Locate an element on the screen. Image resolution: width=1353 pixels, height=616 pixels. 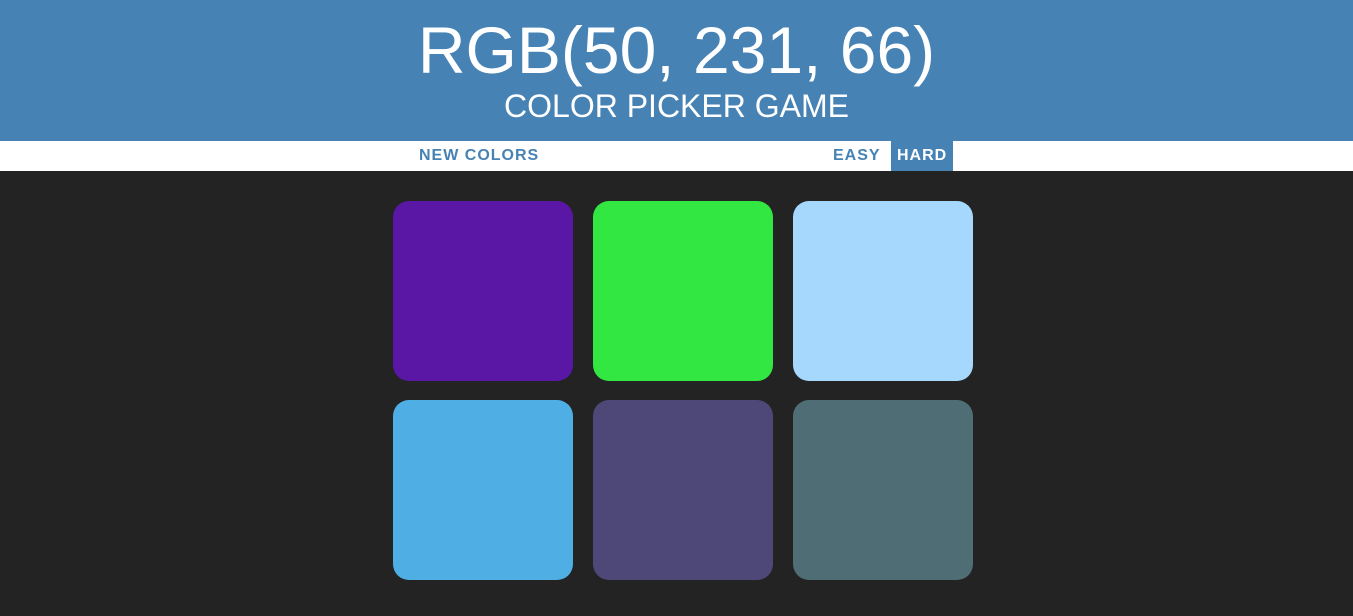
target-rgb-title: RGB(50, 231, 66) is located at coordinates (676, 50).